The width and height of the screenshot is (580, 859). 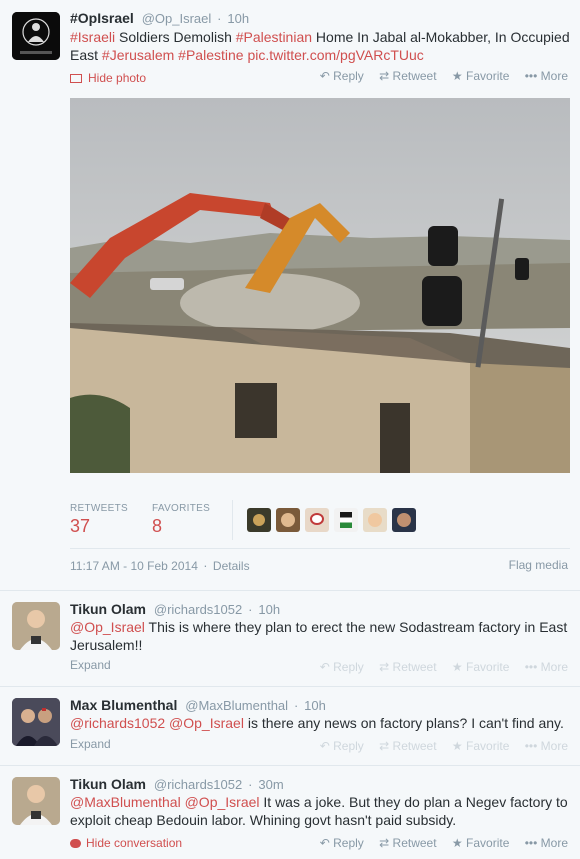 What do you see at coordinates (99, 520) in the screenshot?
I see `retweets-stat: RETWEETS 37` at bounding box center [99, 520].